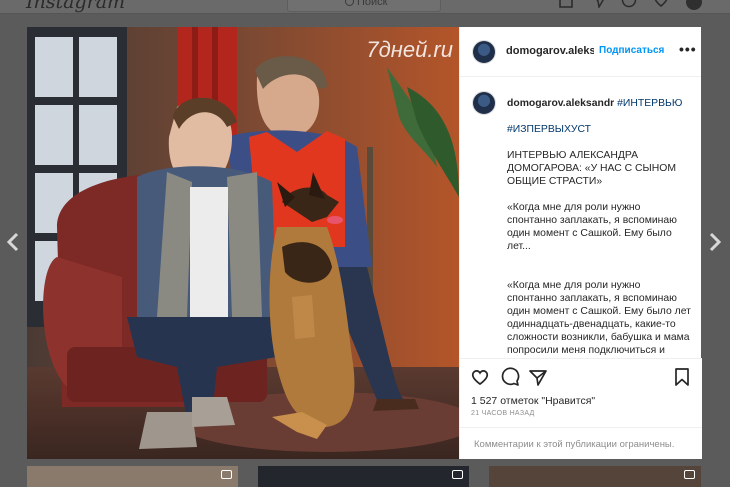 The height and width of the screenshot is (487, 730). I want to click on post-header: domogarov.aleksandr Подписаться •••, so click(580, 52).